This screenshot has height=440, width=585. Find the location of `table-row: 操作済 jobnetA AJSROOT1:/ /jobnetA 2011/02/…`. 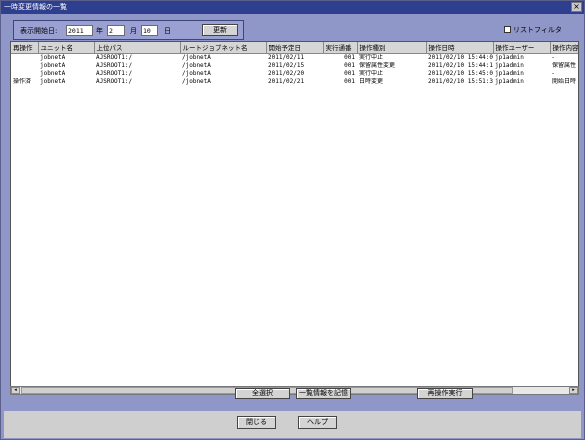

table-row: 操作済 jobnetA AJSROOT1:/ /jobnetA 2011/02/… is located at coordinates (294, 81).